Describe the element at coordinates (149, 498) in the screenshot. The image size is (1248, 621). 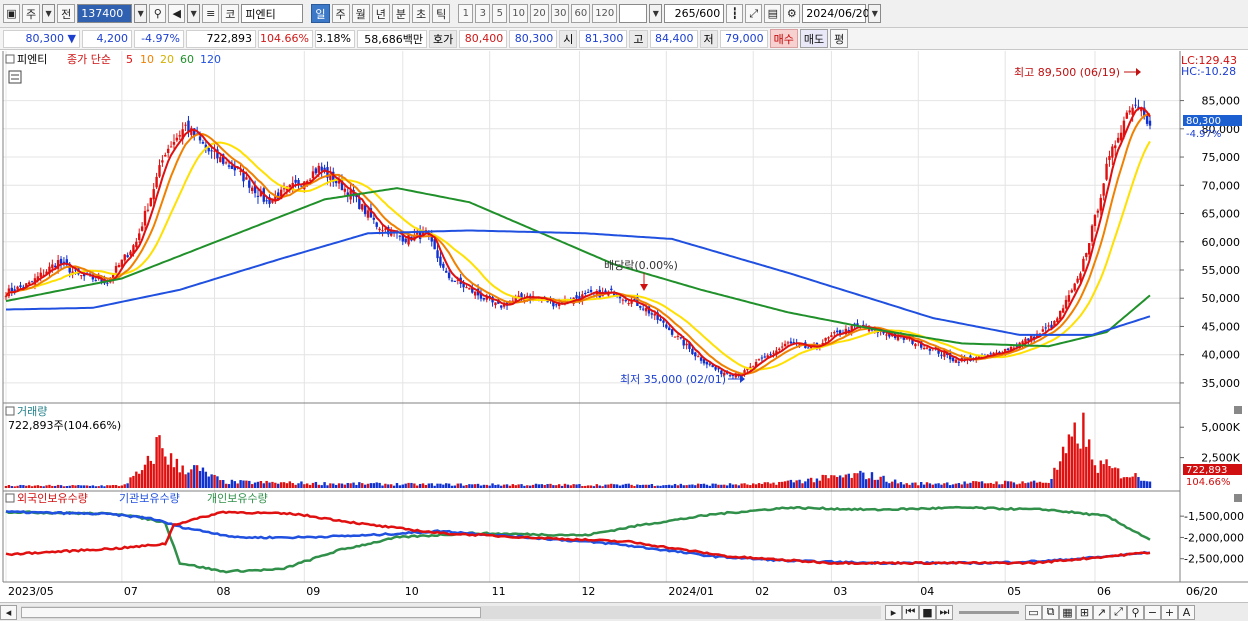
I see `inst-holding-label: 기관보유수량` at that location.